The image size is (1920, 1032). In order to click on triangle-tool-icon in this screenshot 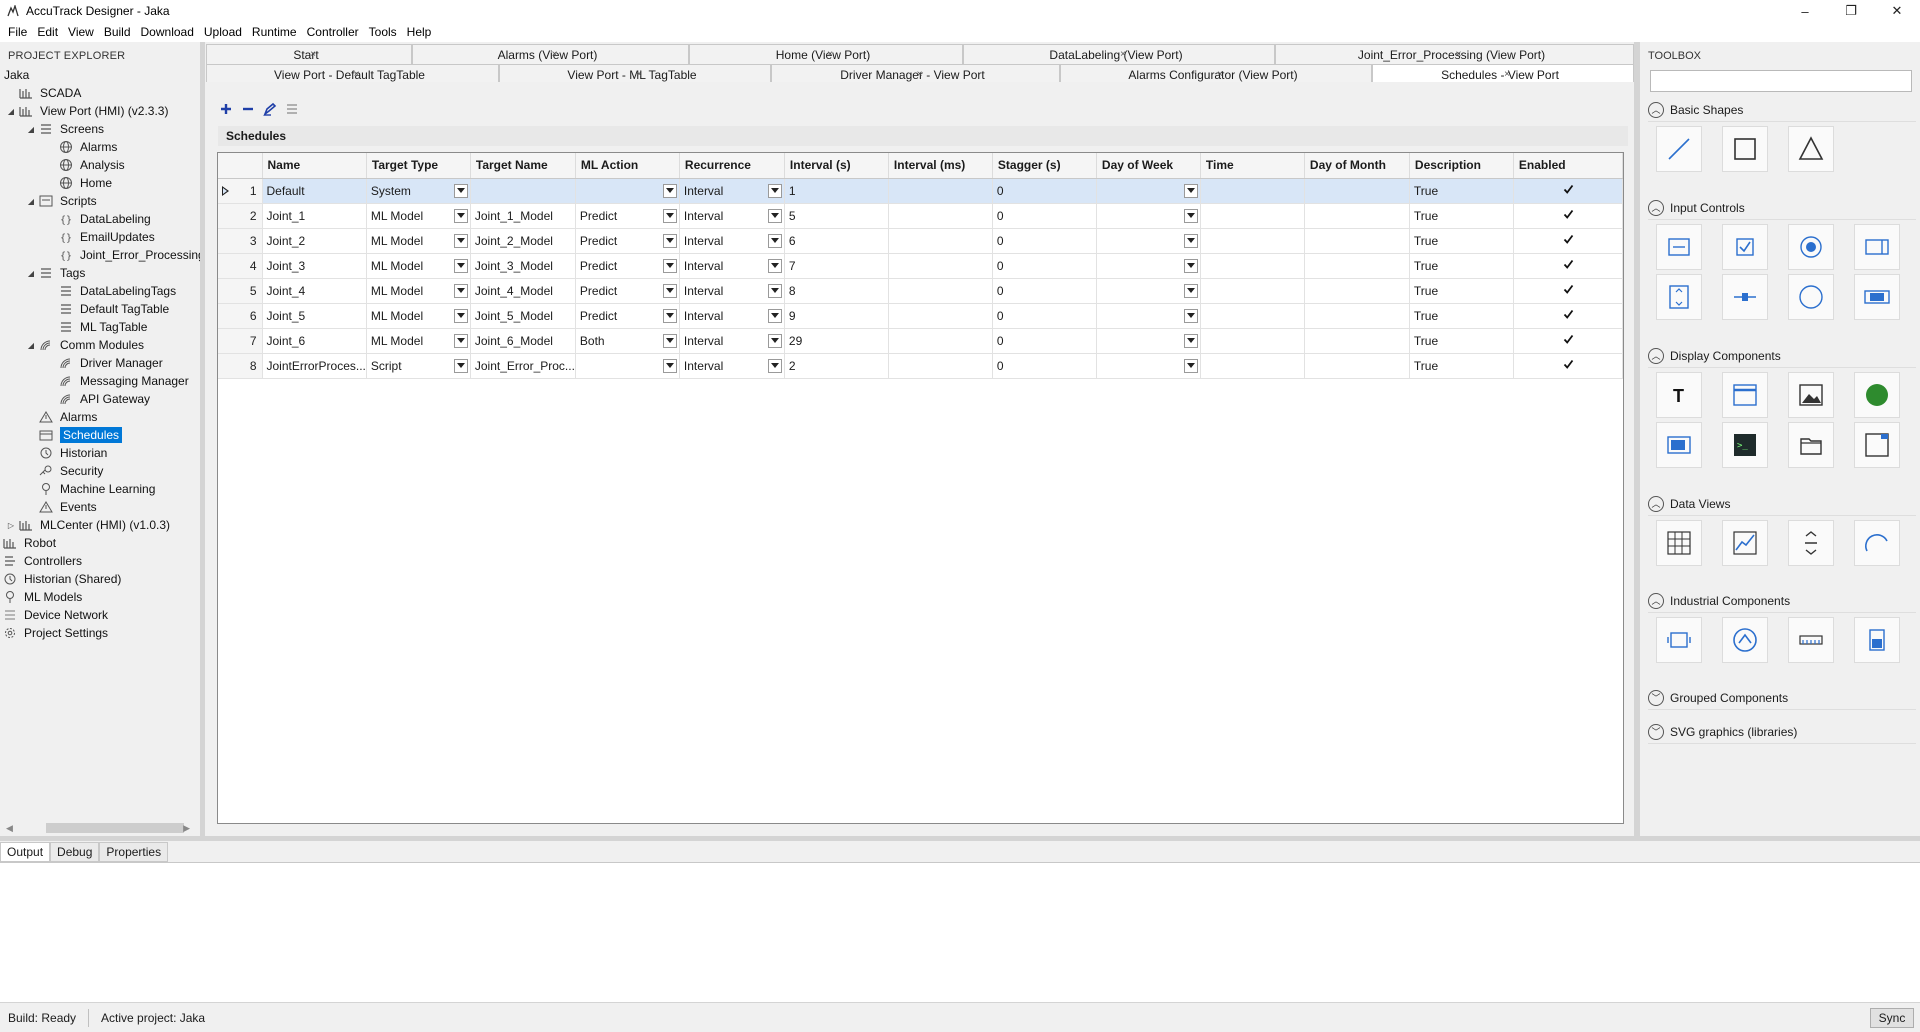, I will do `click(1811, 149)`.